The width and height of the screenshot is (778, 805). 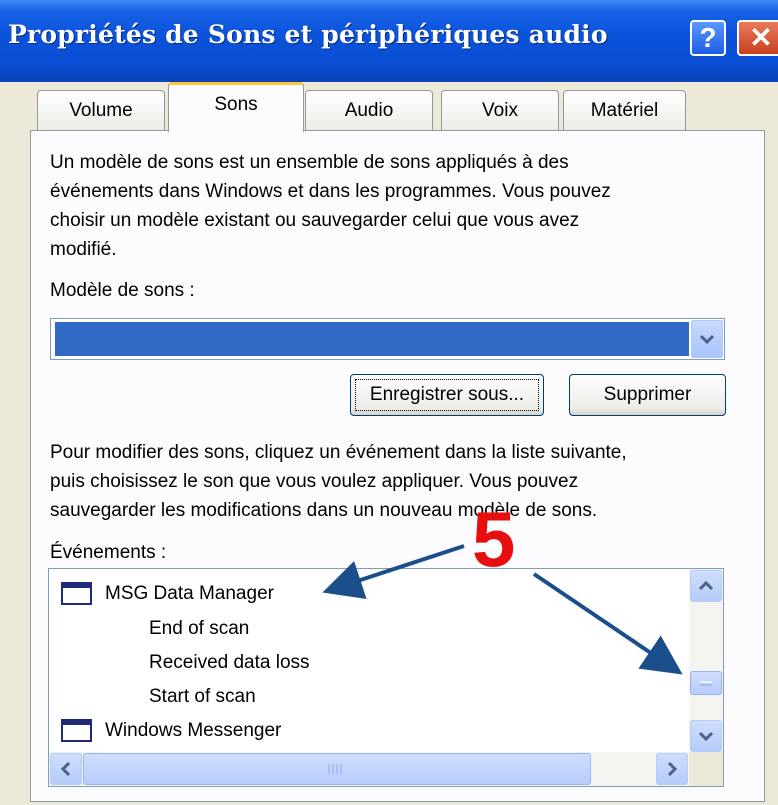 I want to click on chevron-left-icon, so click(x=65, y=769).